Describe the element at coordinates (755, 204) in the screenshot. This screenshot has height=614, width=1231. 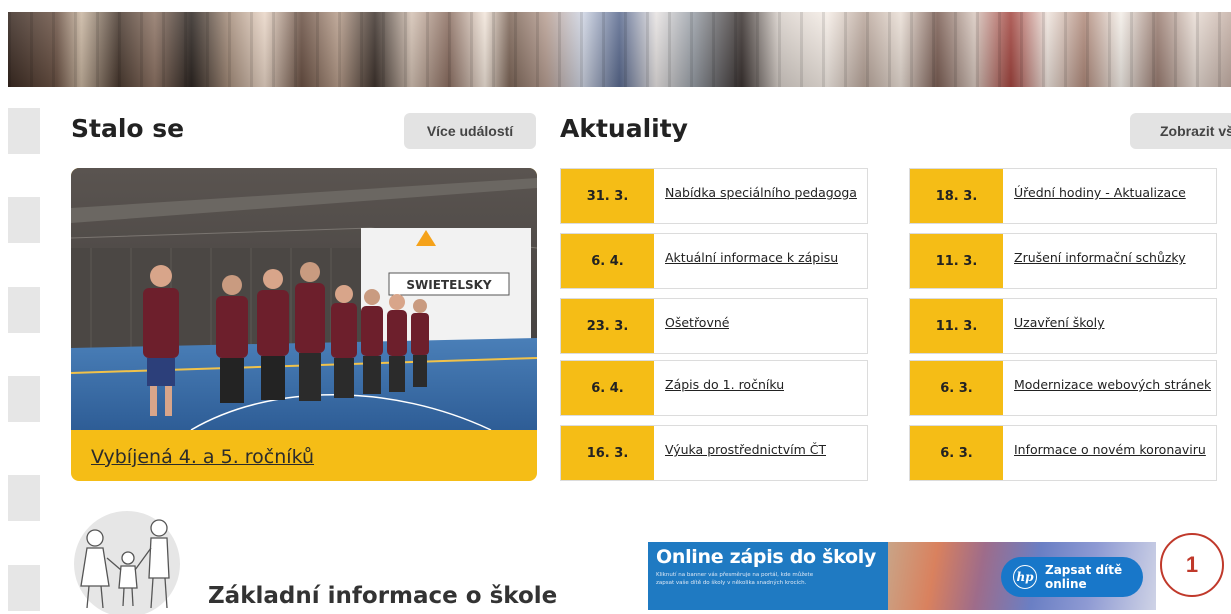
I see `news-title-link: Nabídka speciálního pedagoga` at that location.